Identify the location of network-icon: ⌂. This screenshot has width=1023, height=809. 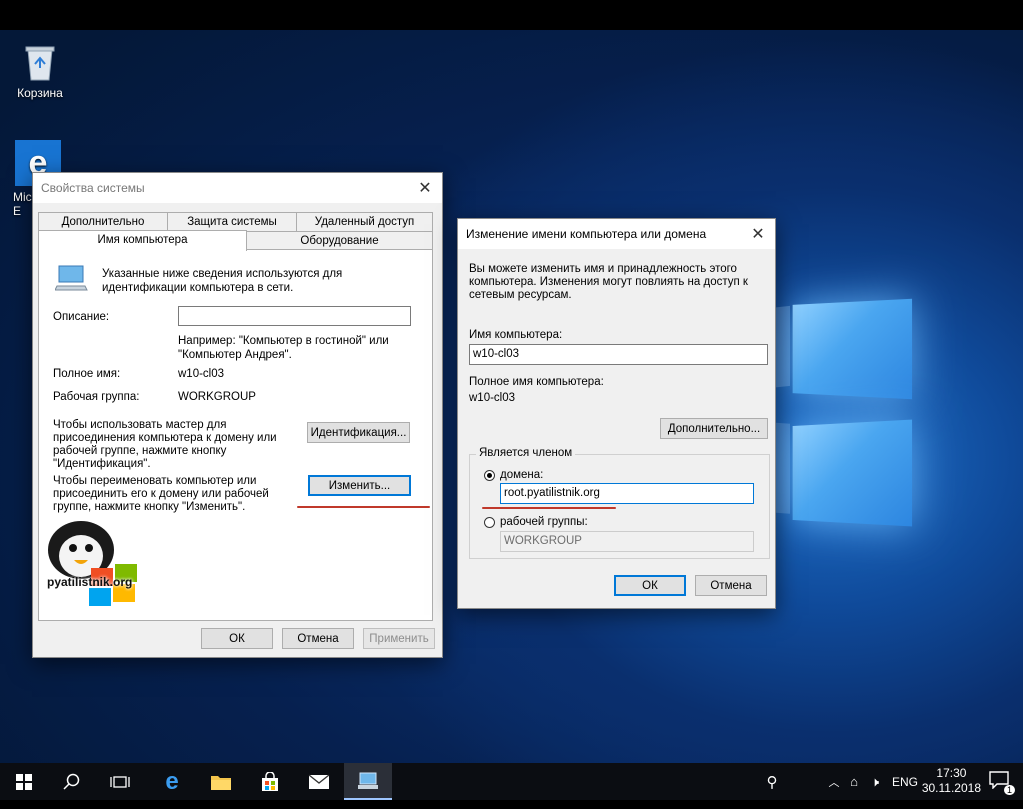
(854, 781).